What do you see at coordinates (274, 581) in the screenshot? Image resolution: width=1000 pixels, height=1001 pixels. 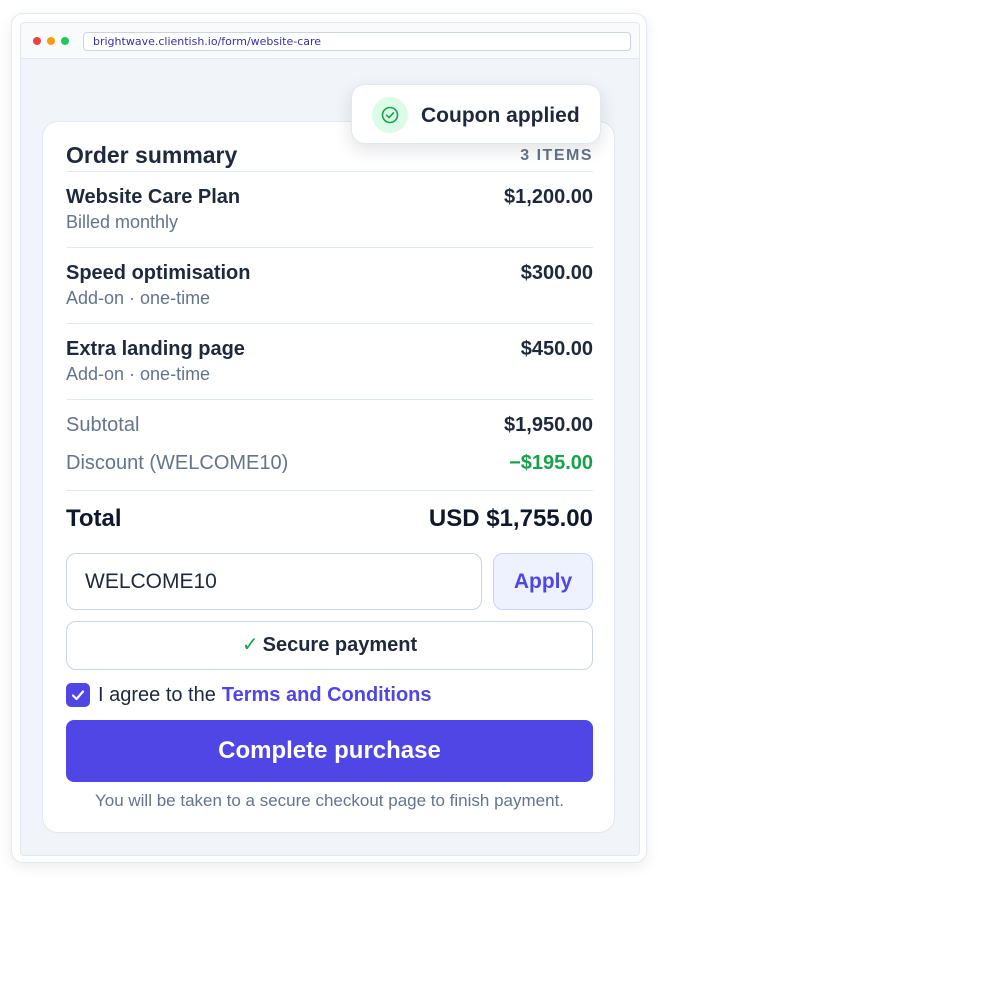 I see `coupon-code-input` at bounding box center [274, 581].